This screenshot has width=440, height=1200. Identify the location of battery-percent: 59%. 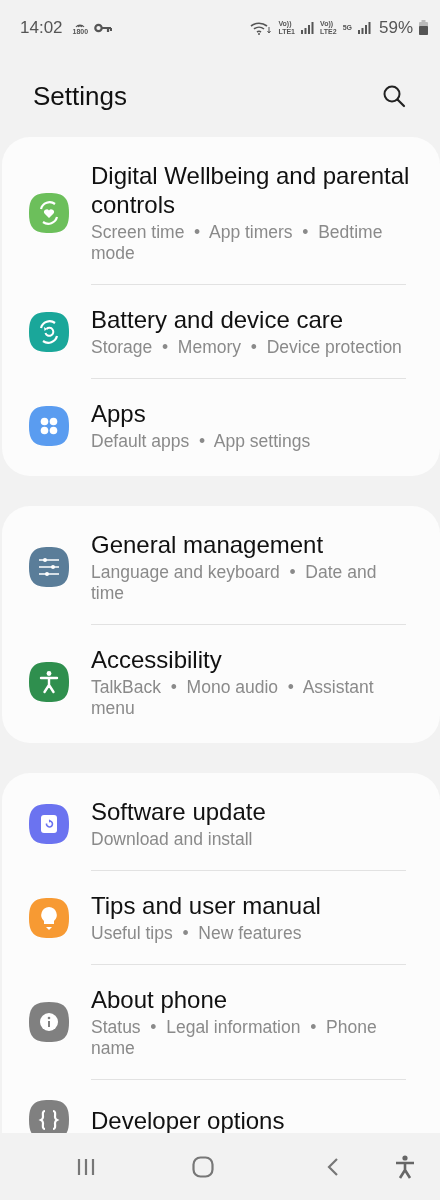
(395, 27).